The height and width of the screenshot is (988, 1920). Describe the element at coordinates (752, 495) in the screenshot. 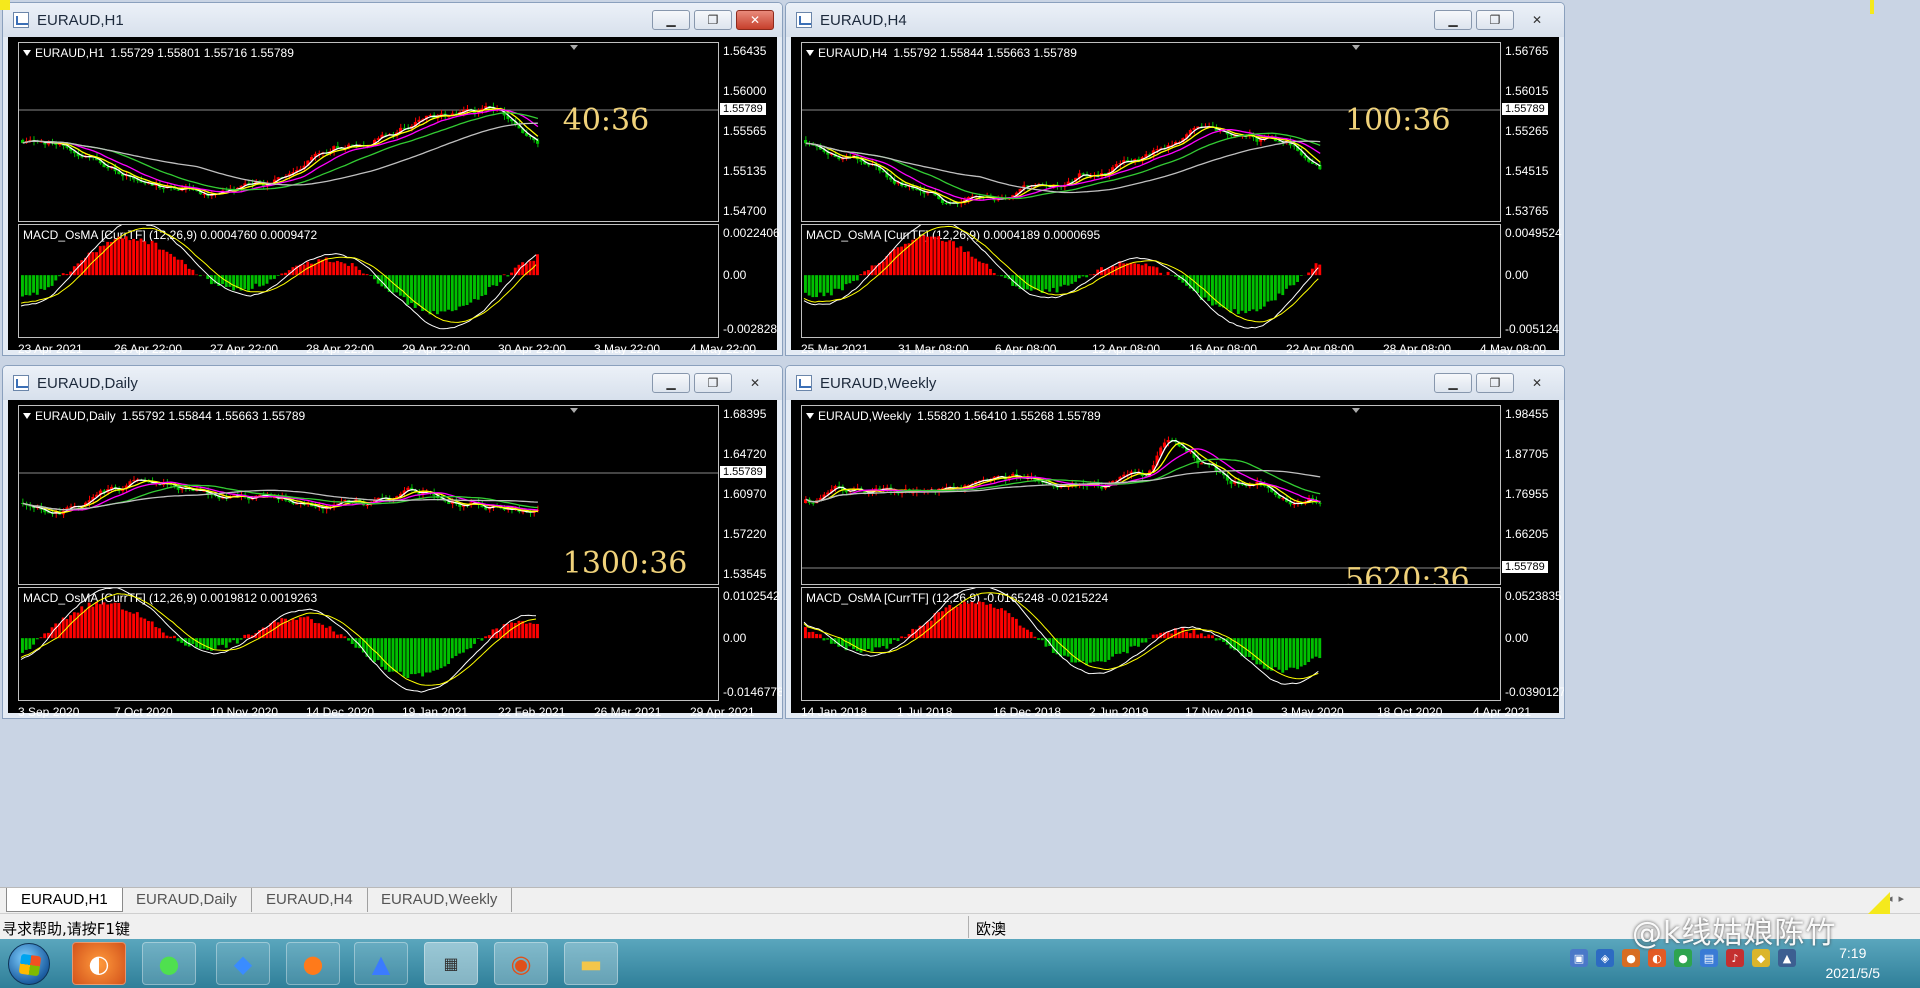

I see `price-axis: 1.68395 1.64720 1.60970 1.57220 1.53545` at that location.